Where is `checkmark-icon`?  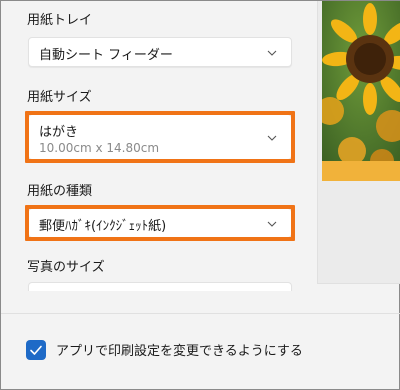
checkmark-icon is located at coordinates (36, 350).